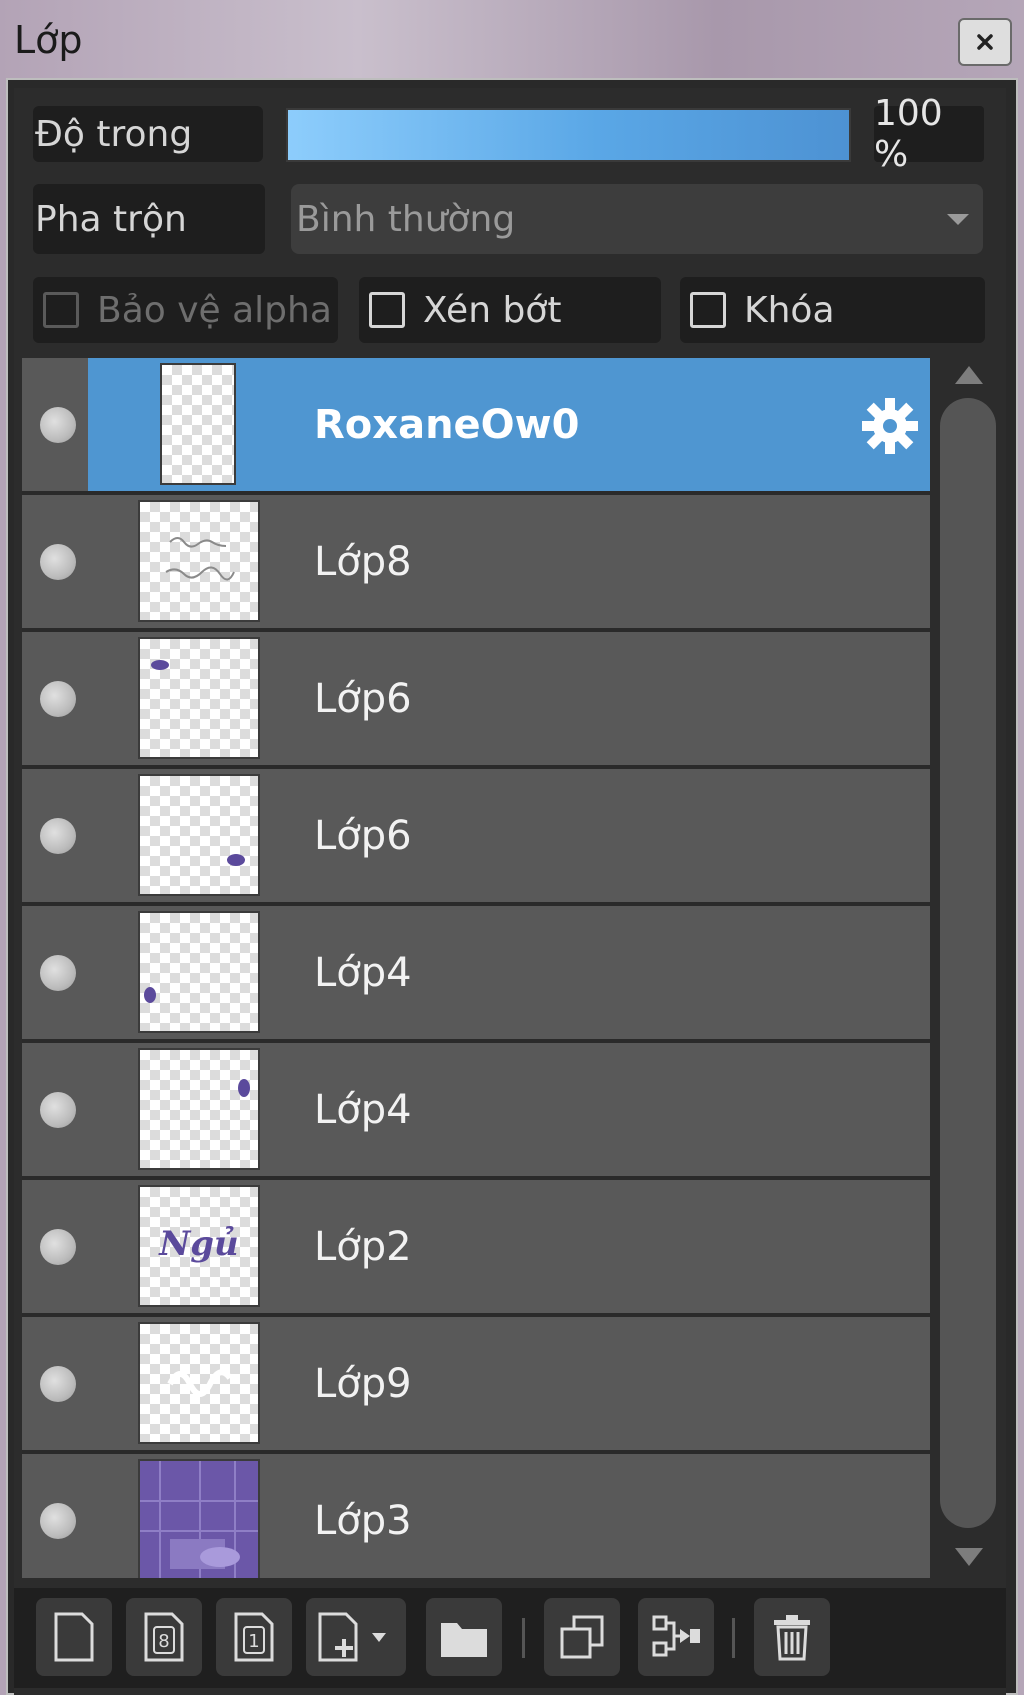 This screenshot has width=1024, height=1695. What do you see at coordinates (363, 1246) in the screenshot?
I see `layer-name: Lớp2` at bounding box center [363, 1246].